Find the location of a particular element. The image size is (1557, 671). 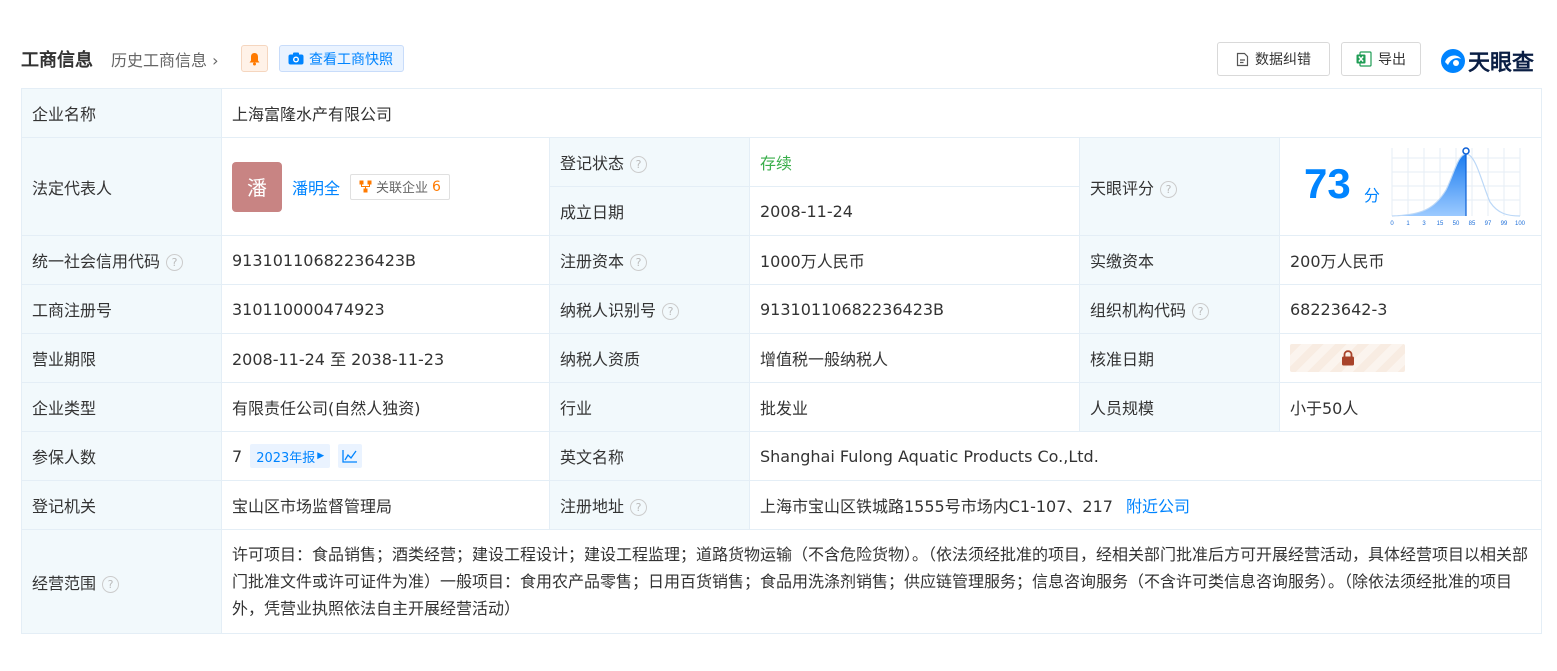

company-type-label: 企业类型 is located at coordinates (121, 407).